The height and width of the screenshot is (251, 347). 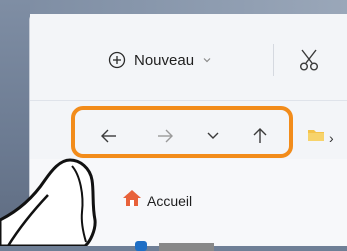 I want to click on scissors-icon, so click(x=309, y=62).